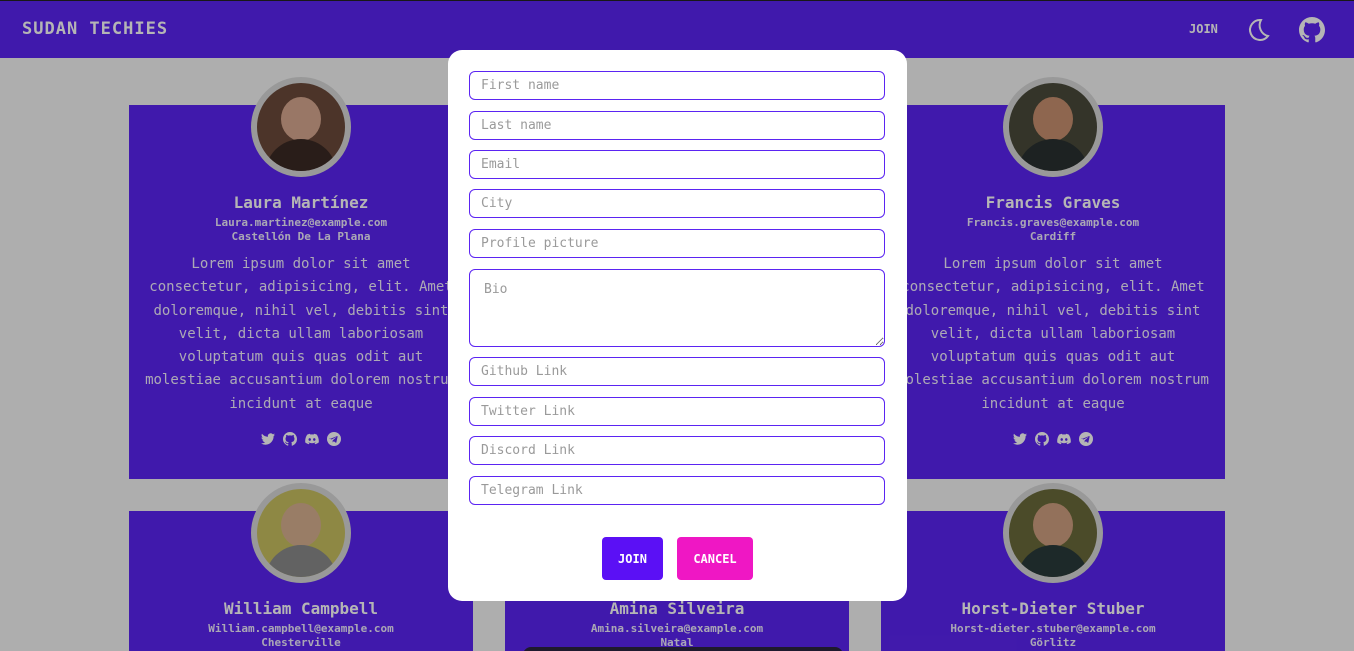 The width and height of the screenshot is (1354, 651). What do you see at coordinates (677, 85) in the screenshot?
I see `first-name-field` at bounding box center [677, 85].